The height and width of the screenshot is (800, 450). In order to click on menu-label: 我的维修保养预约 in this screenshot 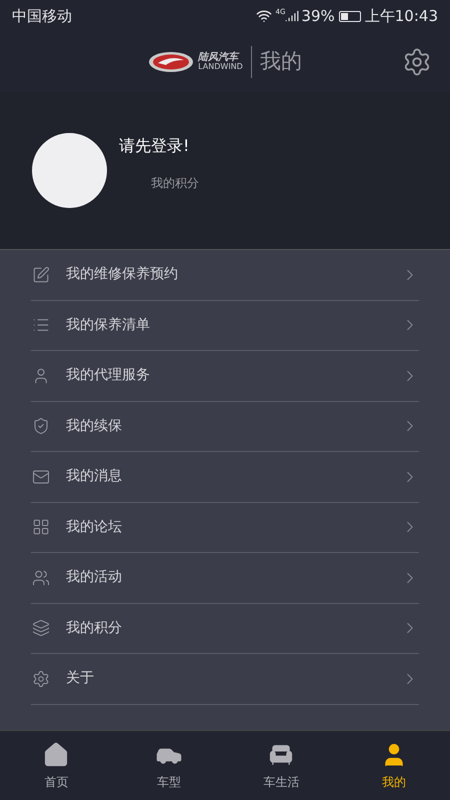, I will do `click(122, 274)`.